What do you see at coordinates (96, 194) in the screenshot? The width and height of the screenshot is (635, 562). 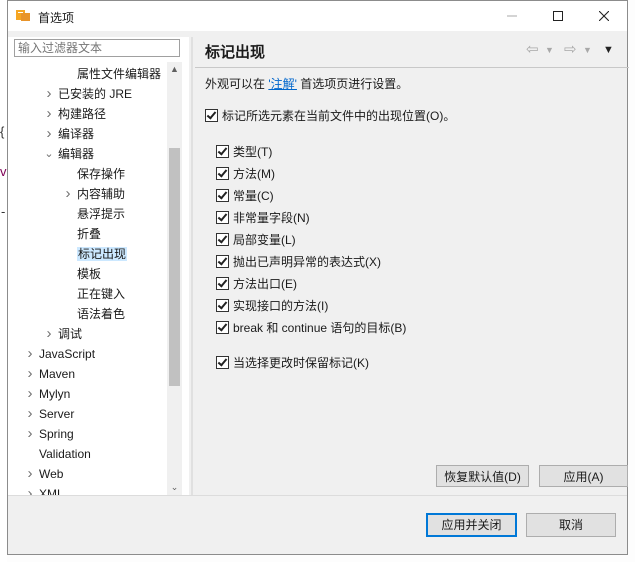 I see `tree-item: › 内容辅助` at bounding box center [96, 194].